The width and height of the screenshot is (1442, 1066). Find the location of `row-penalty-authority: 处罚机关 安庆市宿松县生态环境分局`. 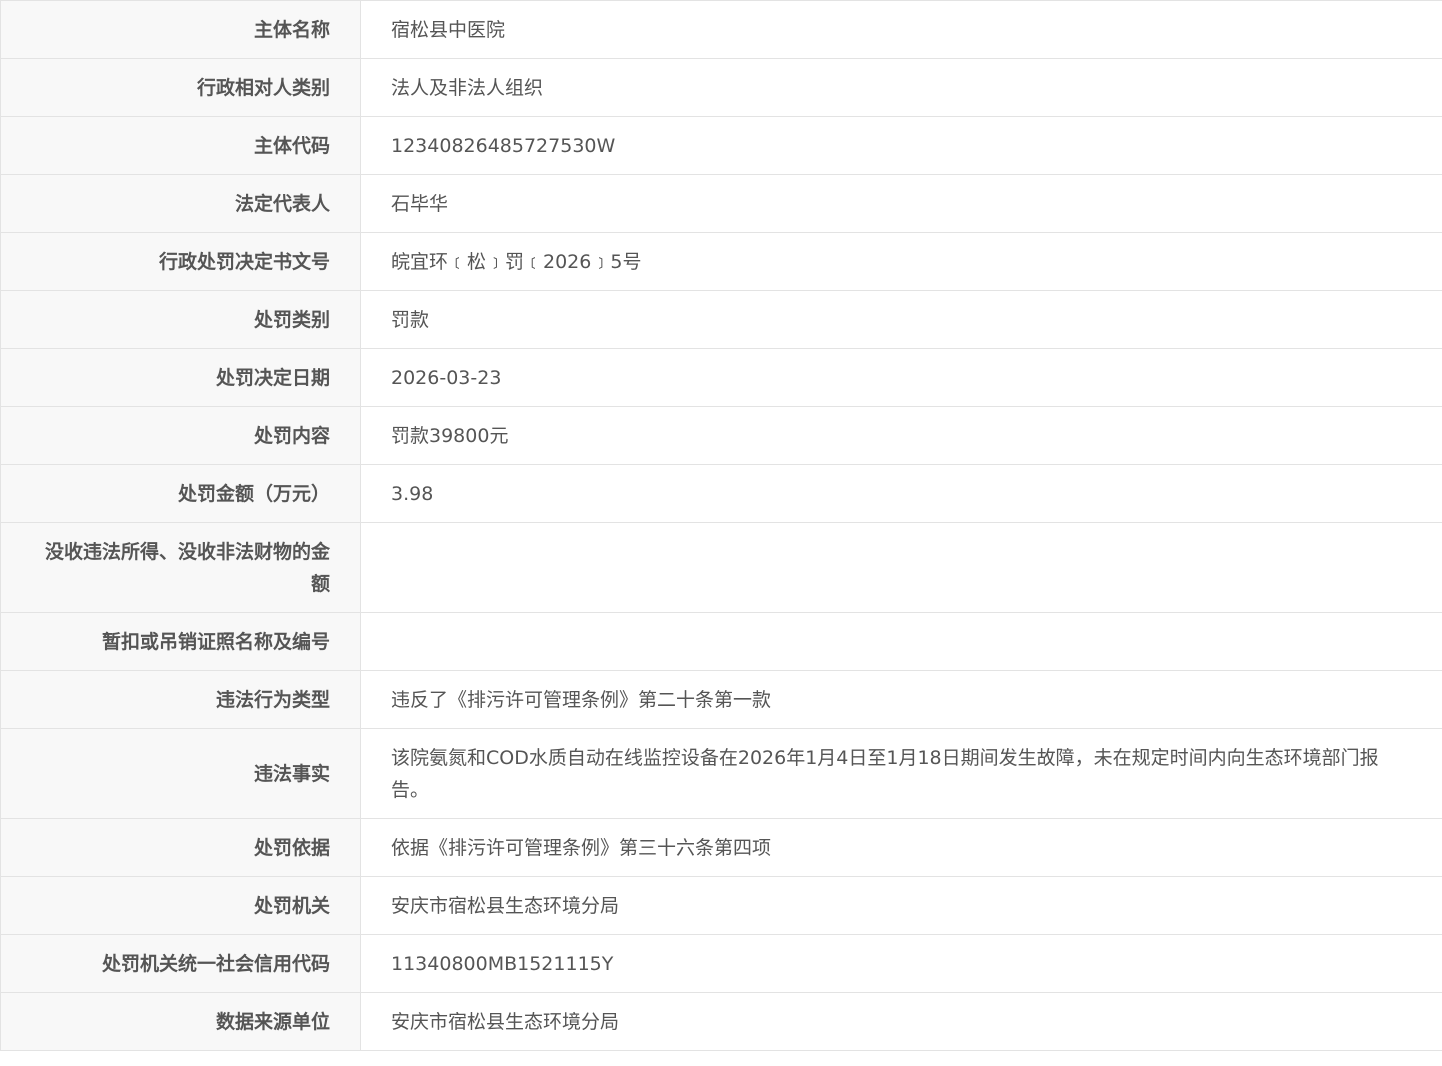

row-penalty-authority: 处罚机关 安庆市宿松县生态环境分局 is located at coordinates (721, 905).